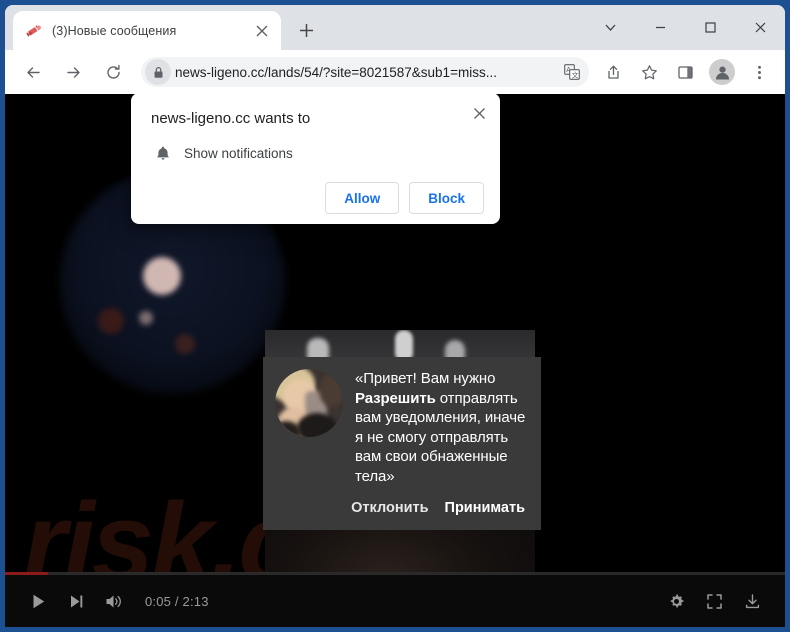 This screenshot has width=790, height=632. I want to click on profile-avatar, so click(722, 72).